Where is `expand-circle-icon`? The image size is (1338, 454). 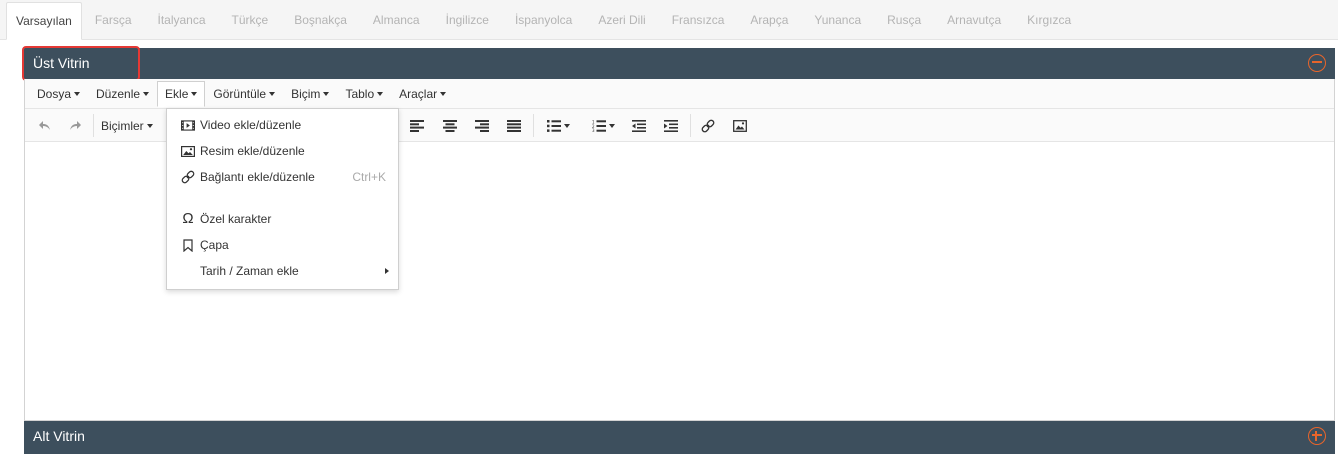 expand-circle-icon is located at coordinates (1317, 436).